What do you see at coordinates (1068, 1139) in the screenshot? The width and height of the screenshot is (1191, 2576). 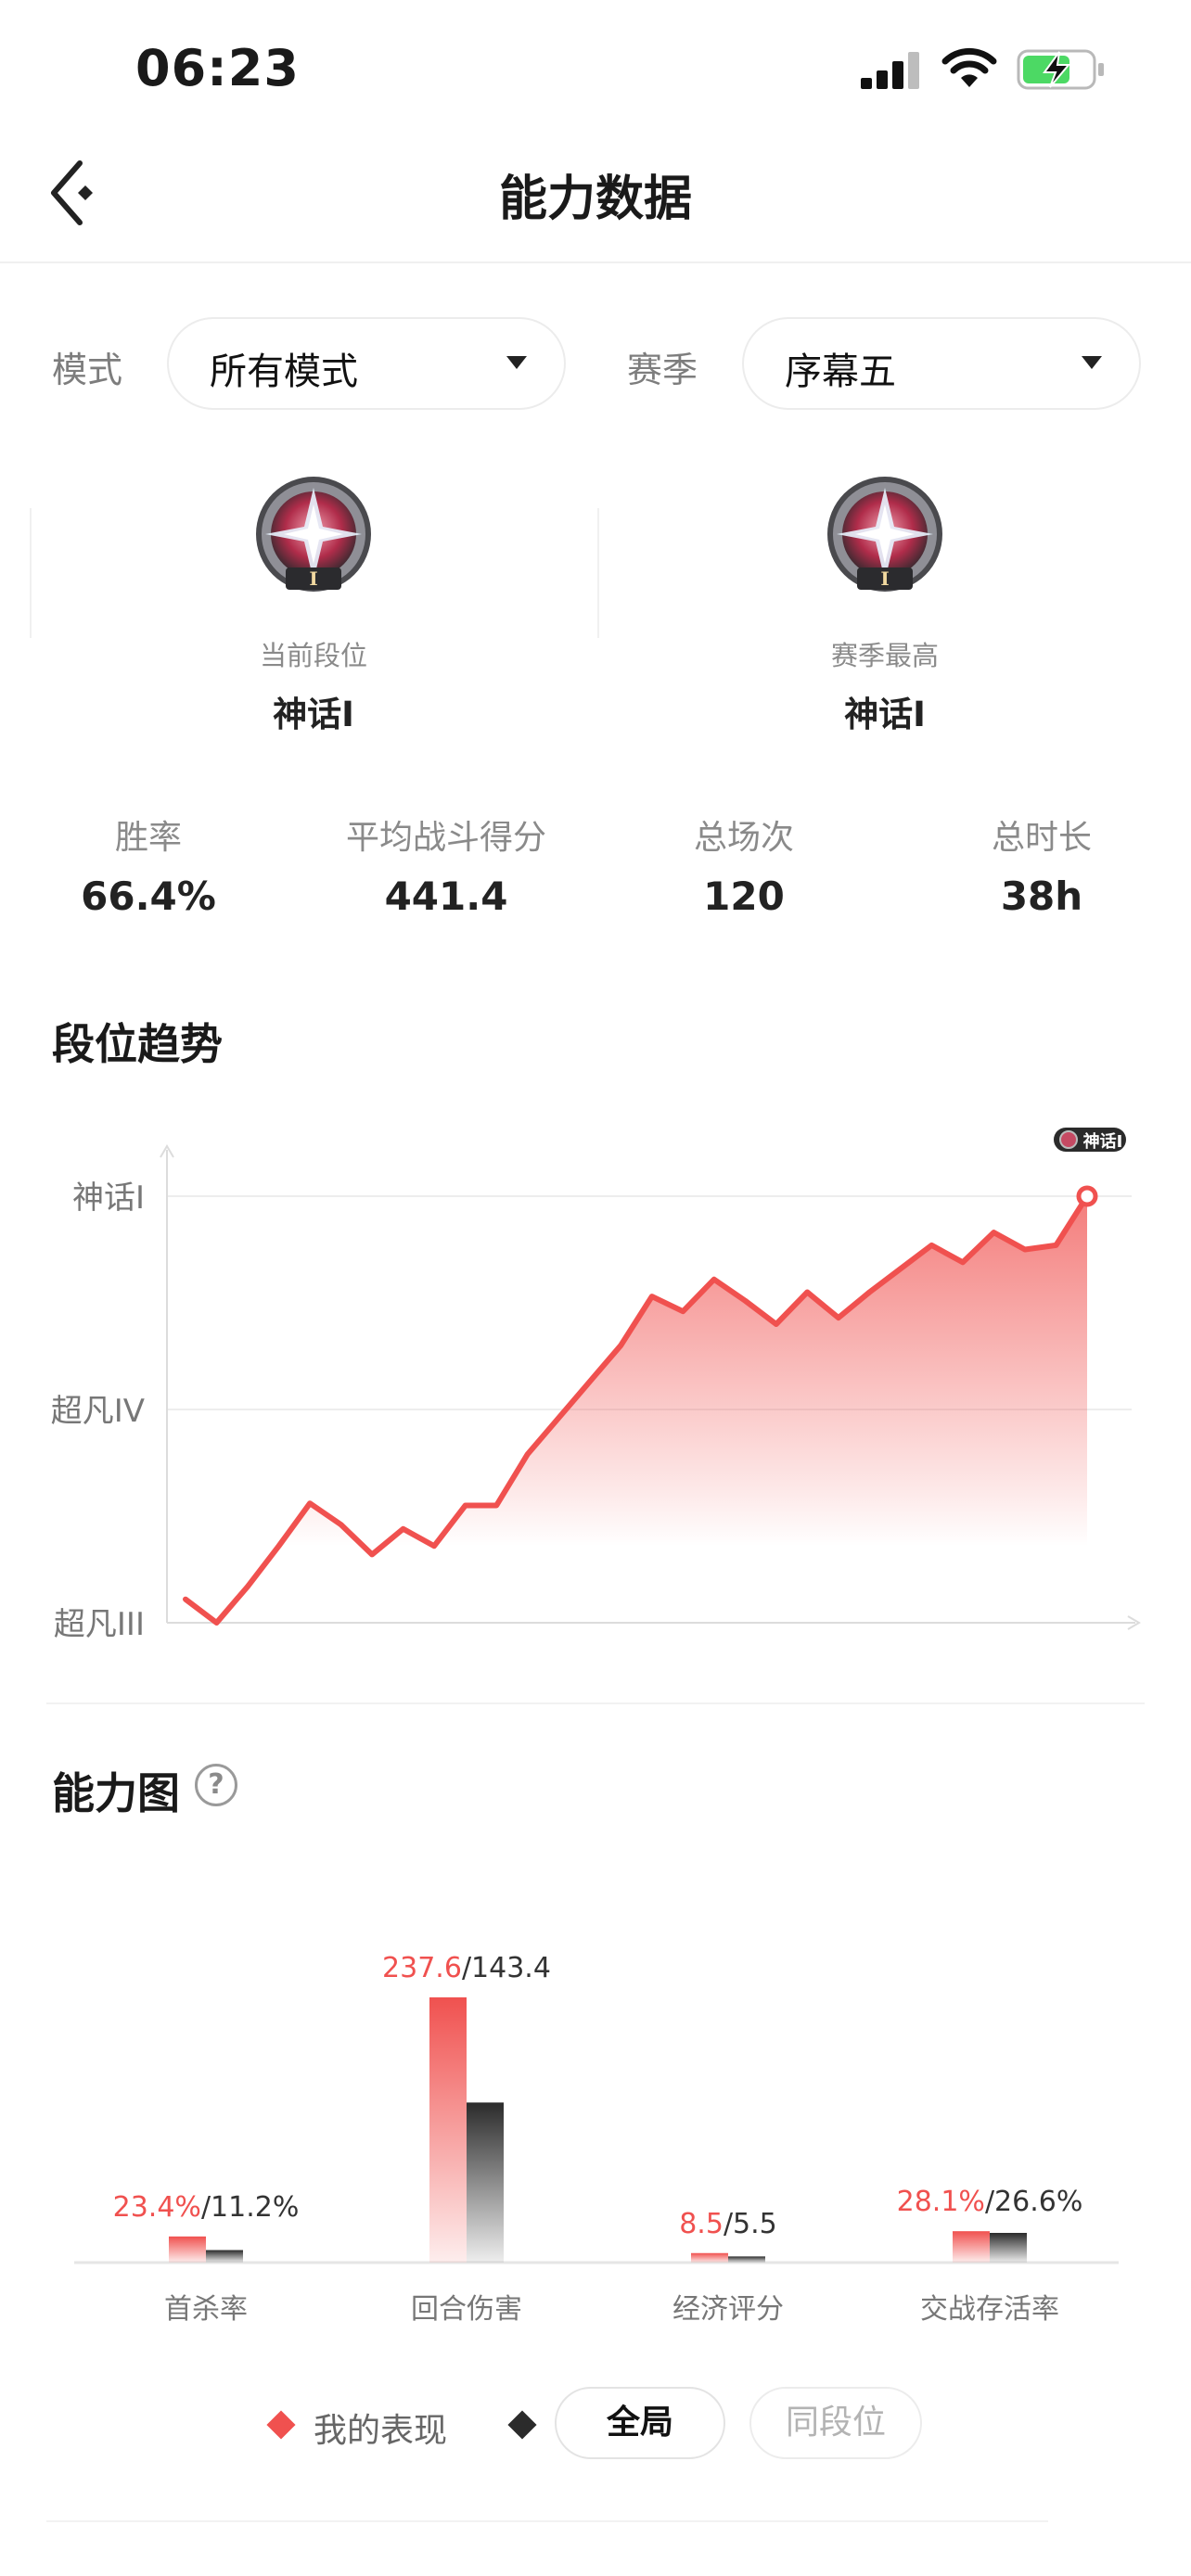 I see `mythic-rank-badge-icon` at bounding box center [1068, 1139].